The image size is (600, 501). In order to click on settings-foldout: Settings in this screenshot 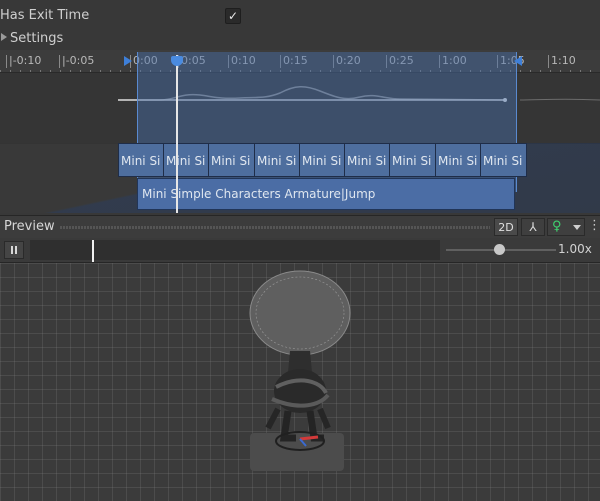, I will do `click(300, 39)`.